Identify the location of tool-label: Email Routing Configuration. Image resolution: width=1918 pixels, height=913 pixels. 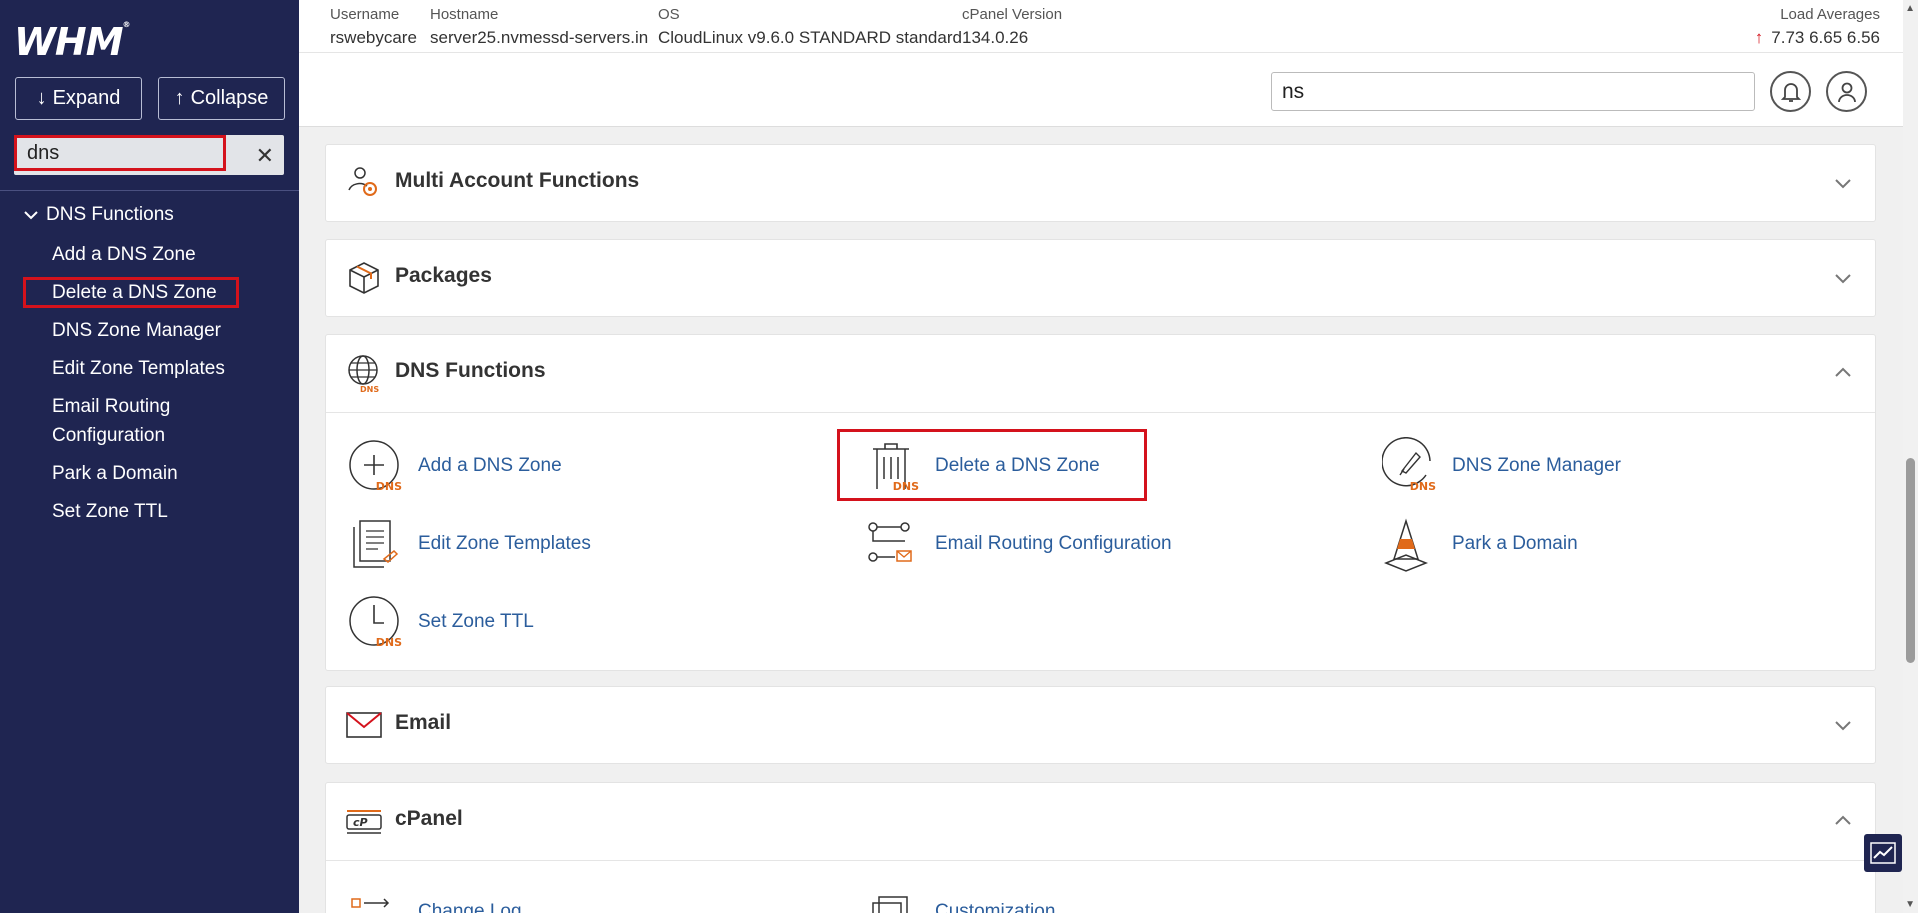
(1053, 544).